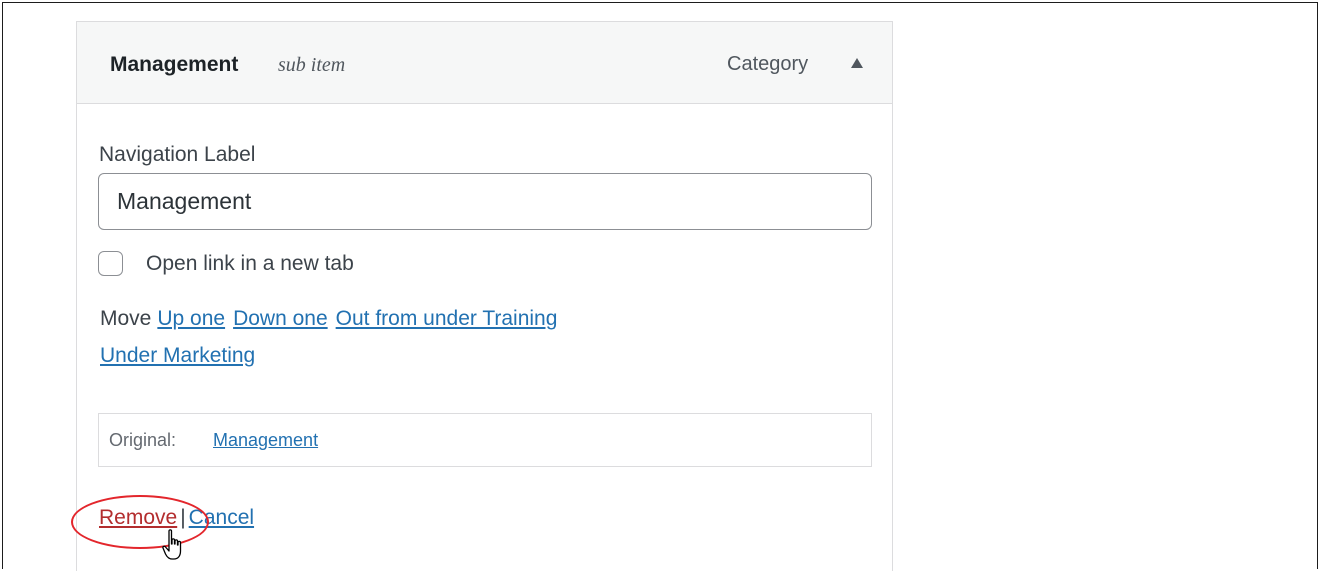  I want to click on move-out-from-under-link: Out from under Training, so click(447, 318).